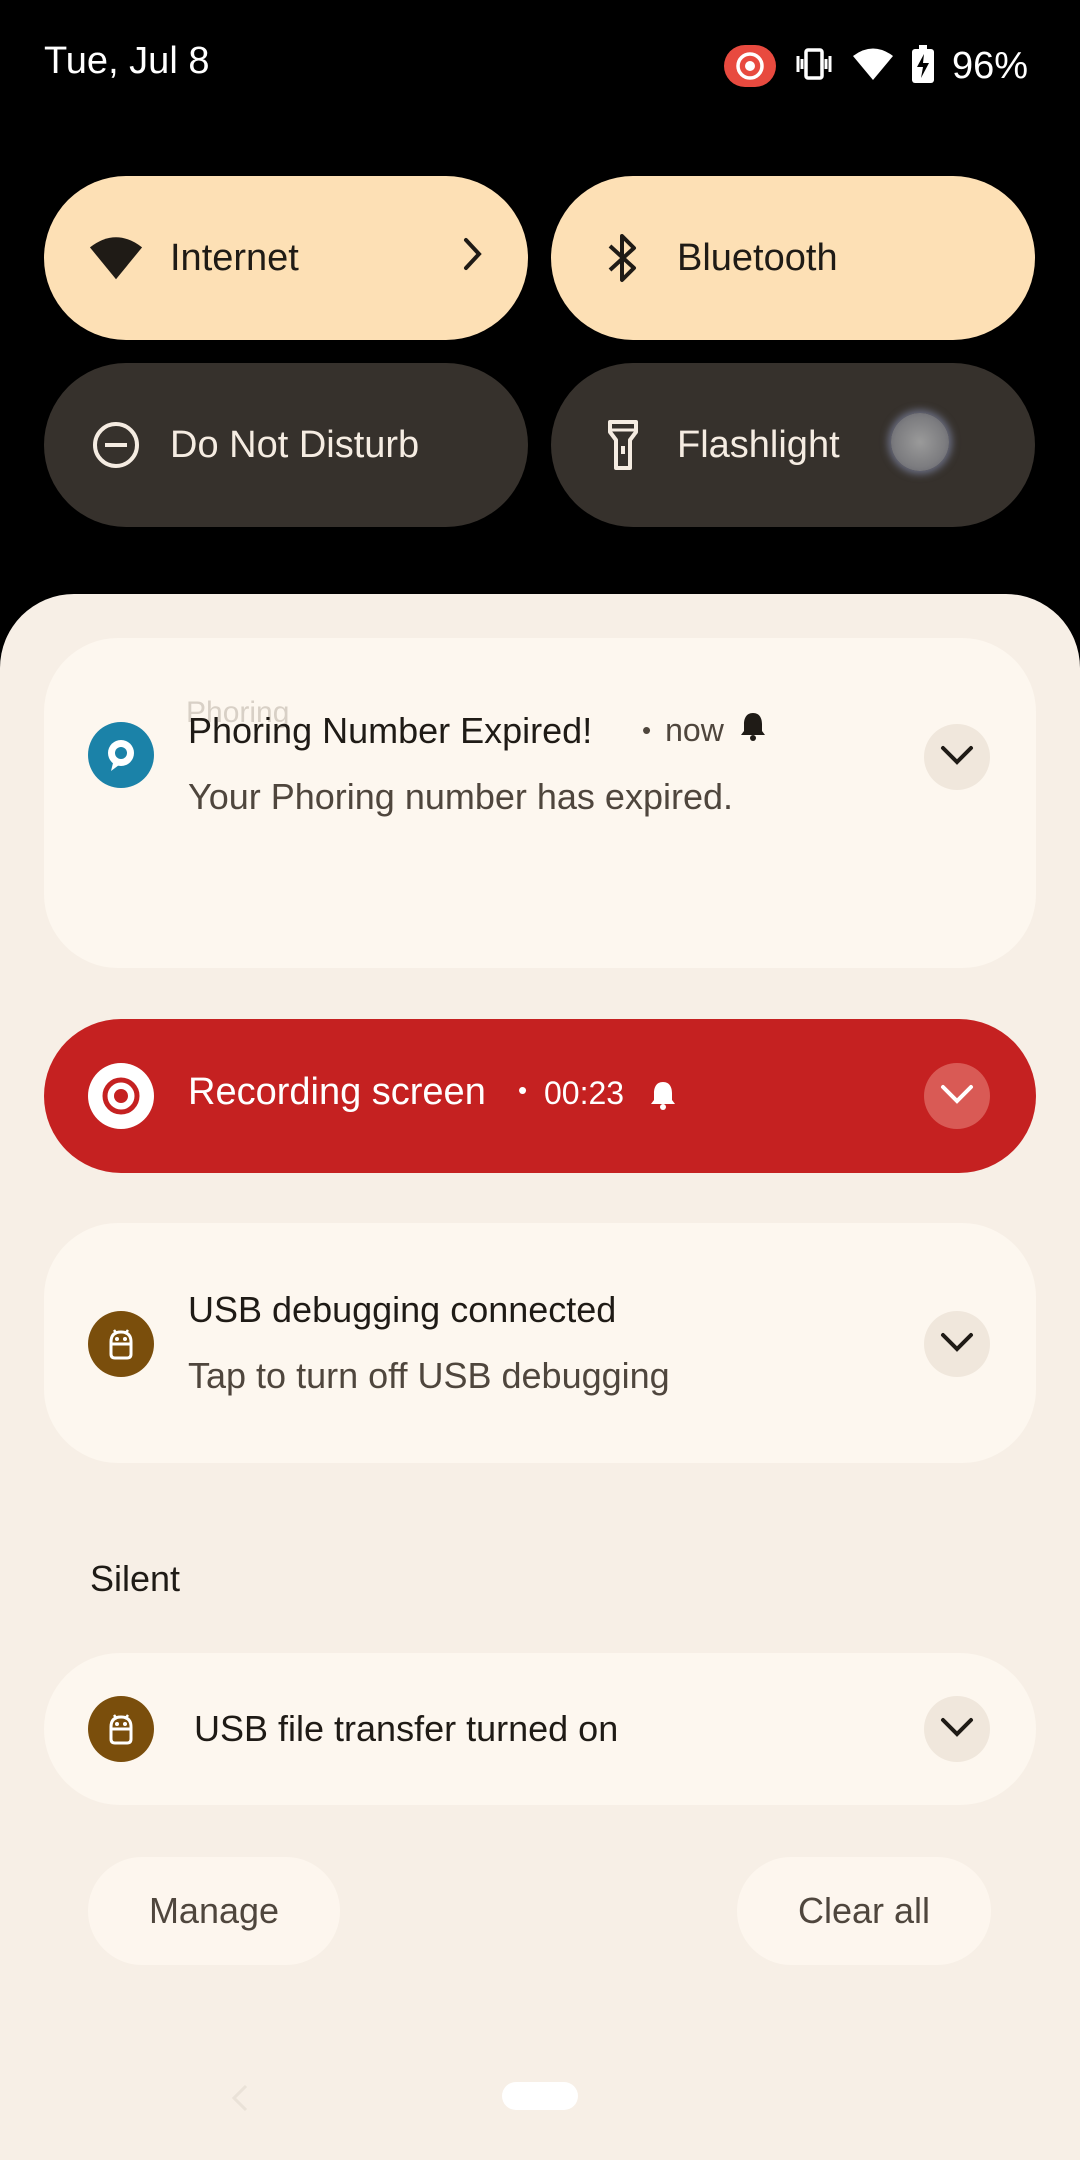 This screenshot has width=1080, height=2160. What do you see at coordinates (584, 1093) in the screenshot?
I see `notification-time: 00:23` at bounding box center [584, 1093].